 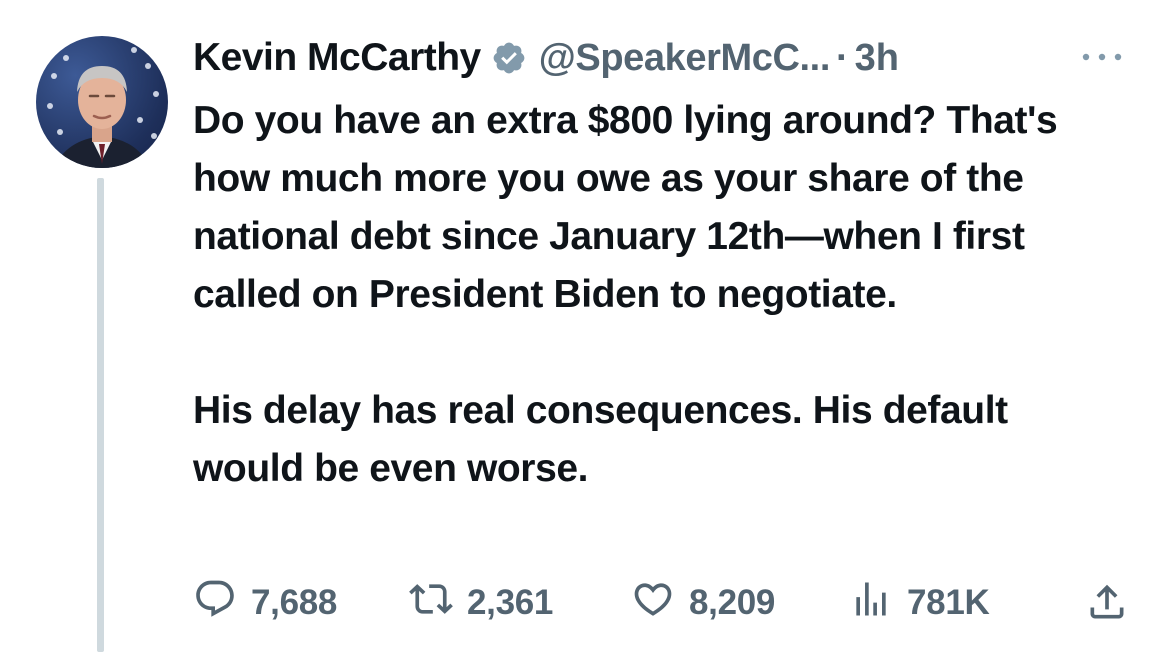 What do you see at coordinates (294, 602) in the screenshot?
I see `reply-count: 7,688` at bounding box center [294, 602].